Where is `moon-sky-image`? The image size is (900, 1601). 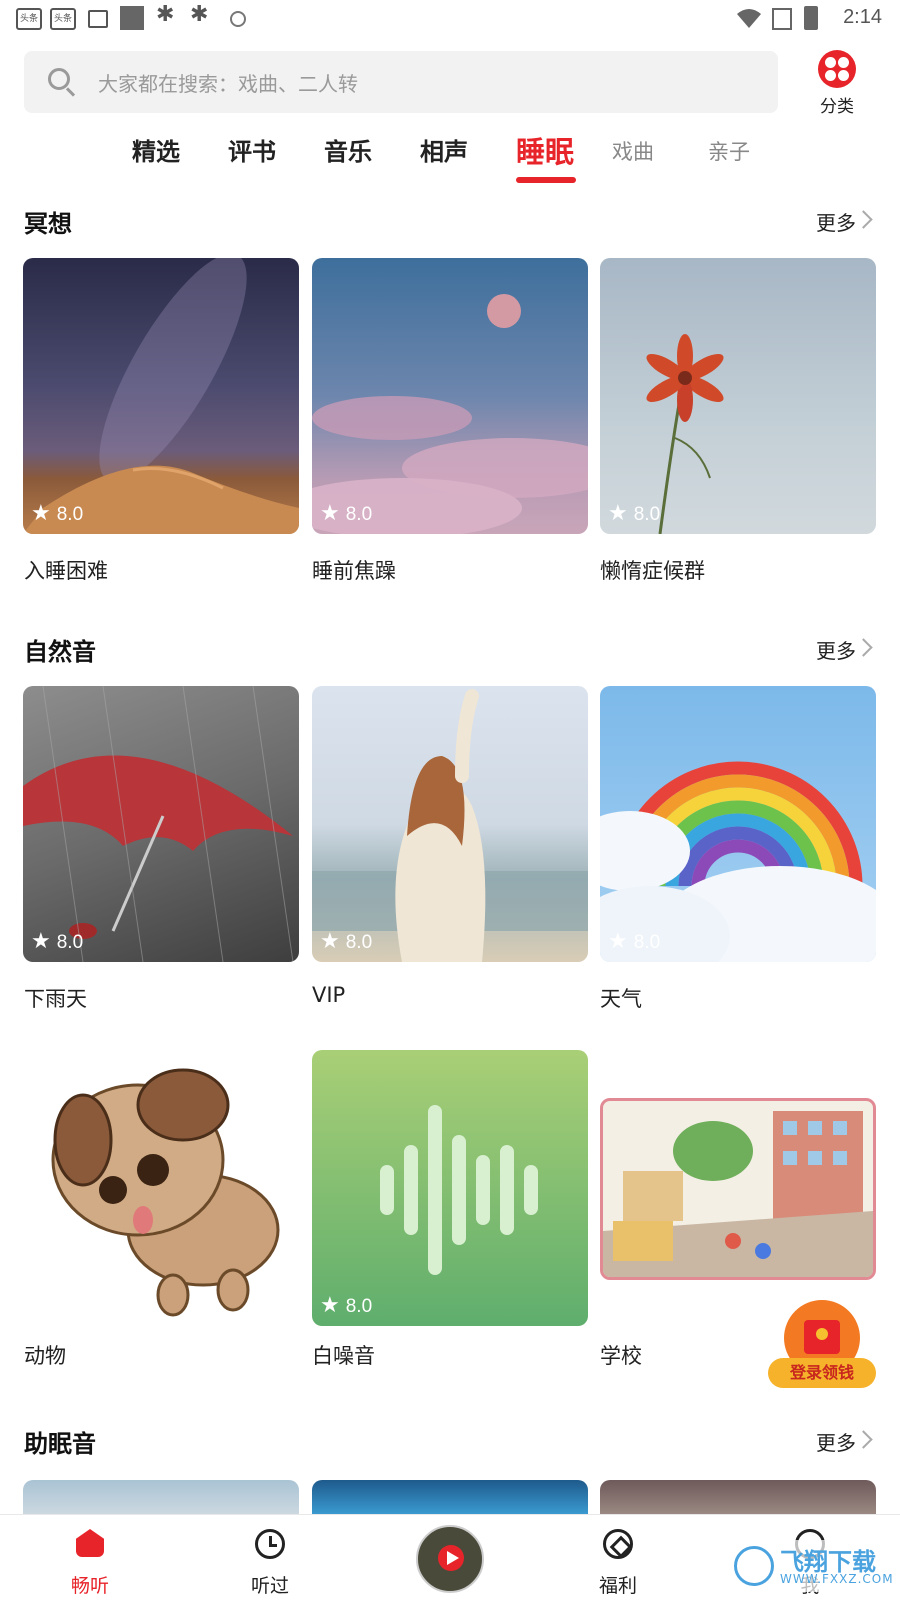 moon-sky-image is located at coordinates (450, 414).